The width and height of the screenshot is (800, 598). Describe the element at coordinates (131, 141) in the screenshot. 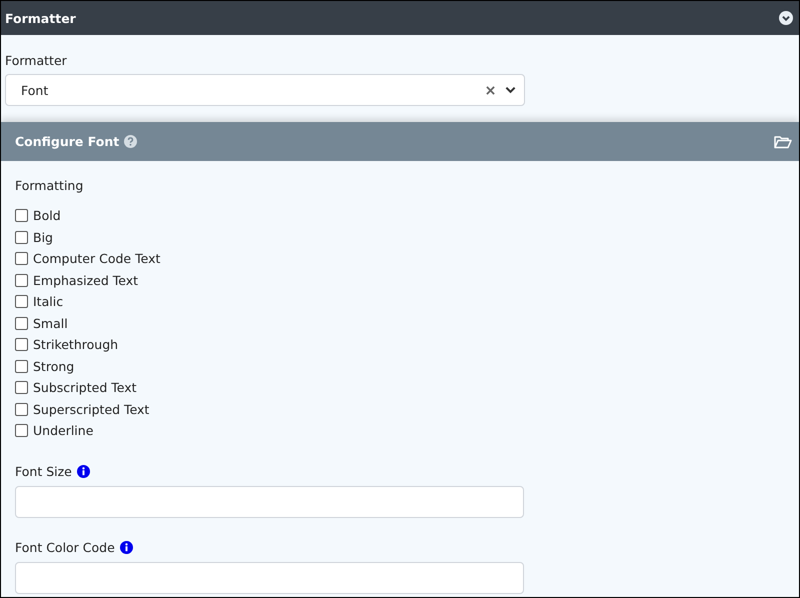

I see `help-icon` at that location.